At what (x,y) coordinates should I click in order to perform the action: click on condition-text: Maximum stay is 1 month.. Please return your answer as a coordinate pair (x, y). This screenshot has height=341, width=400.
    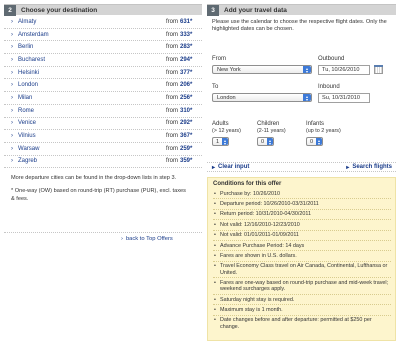
    Looking at the image, I should click on (251, 309).